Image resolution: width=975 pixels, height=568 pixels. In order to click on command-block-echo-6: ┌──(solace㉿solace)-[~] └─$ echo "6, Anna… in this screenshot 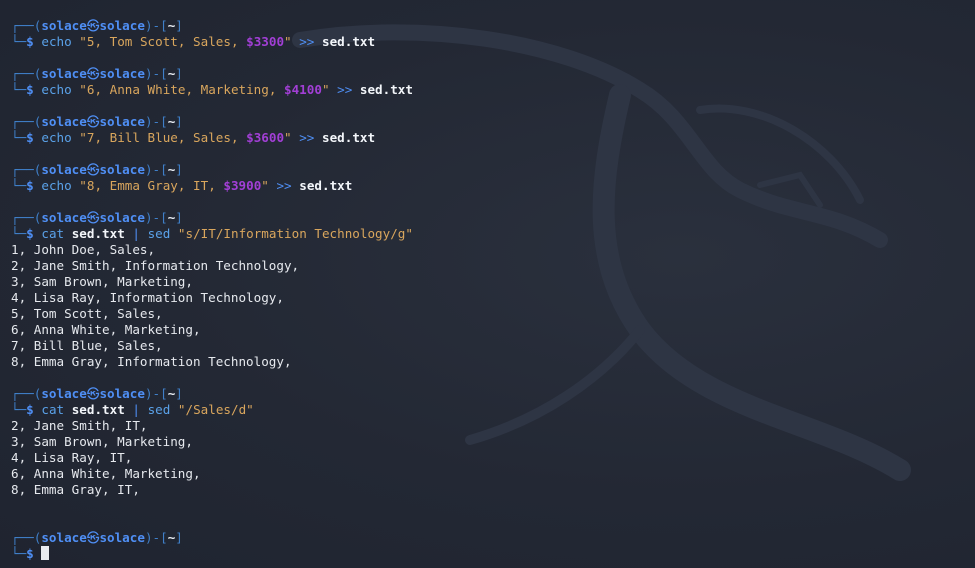, I will do `click(493, 82)`.